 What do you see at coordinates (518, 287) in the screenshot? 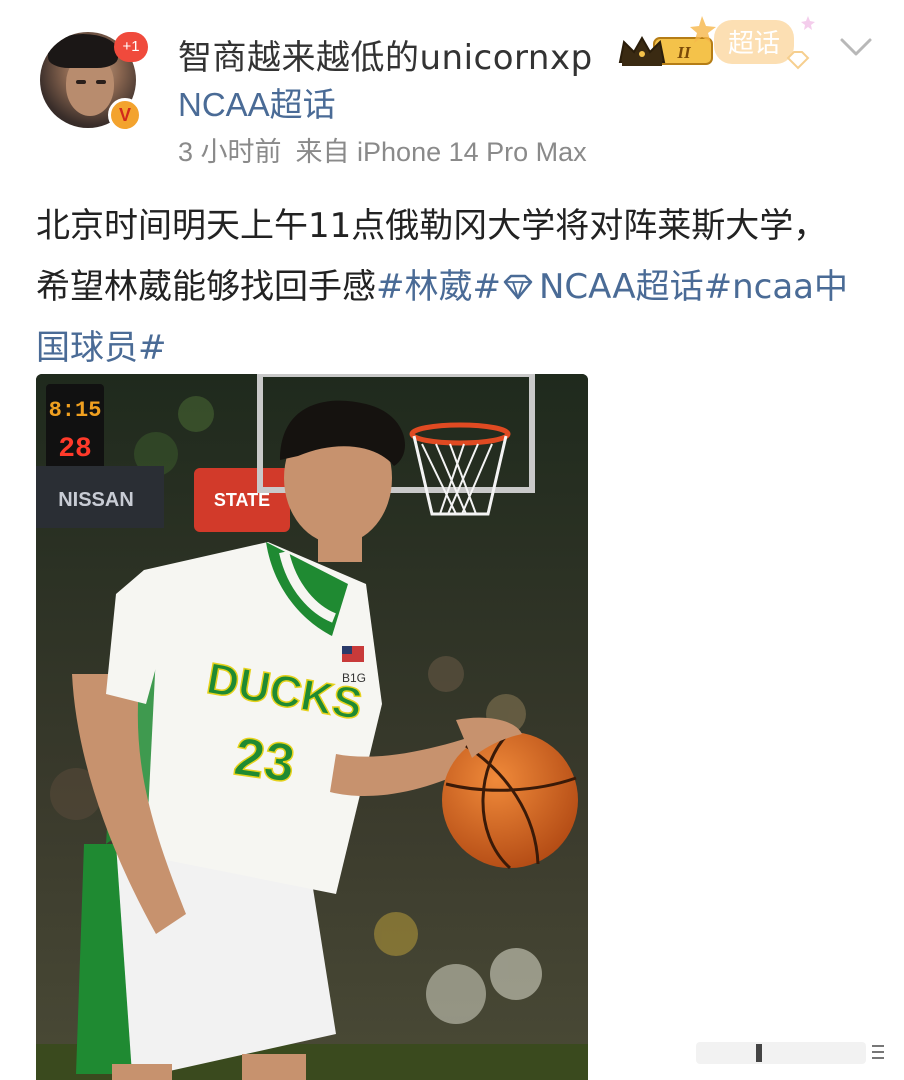
I see `gem-icon` at bounding box center [518, 287].